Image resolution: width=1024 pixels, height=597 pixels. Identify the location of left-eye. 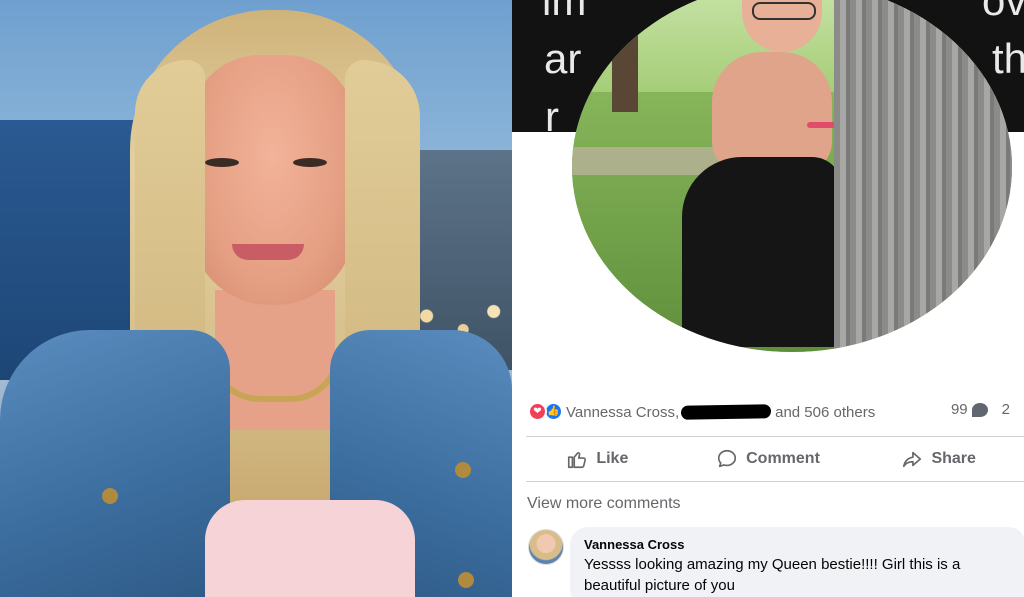
(222, 162).